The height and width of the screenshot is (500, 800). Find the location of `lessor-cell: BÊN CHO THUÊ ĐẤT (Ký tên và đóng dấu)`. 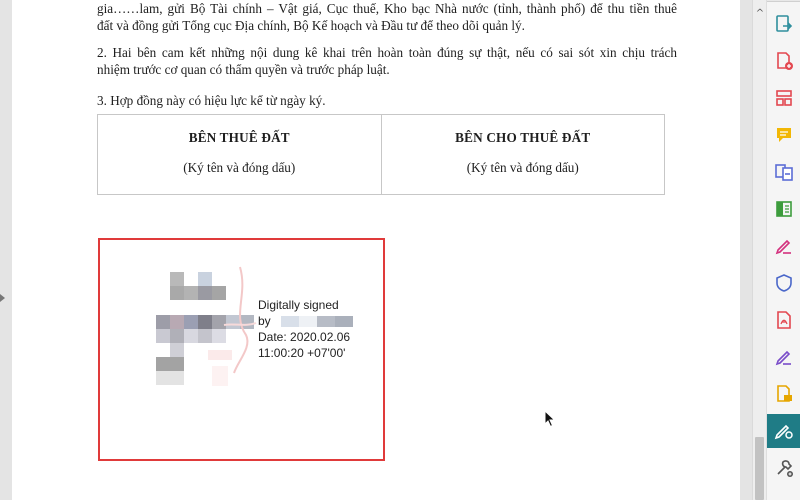

lessor-cell: BÊN CHO THUÊ ĐẤT (Ký tên và đóng dấu) is located at coordinates (522, 154).